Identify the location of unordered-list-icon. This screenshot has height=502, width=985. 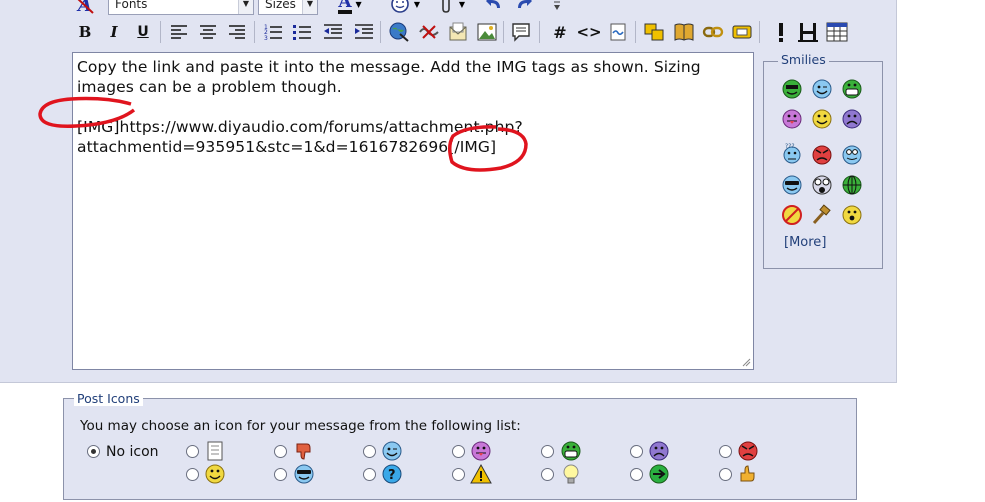
(302, 32).